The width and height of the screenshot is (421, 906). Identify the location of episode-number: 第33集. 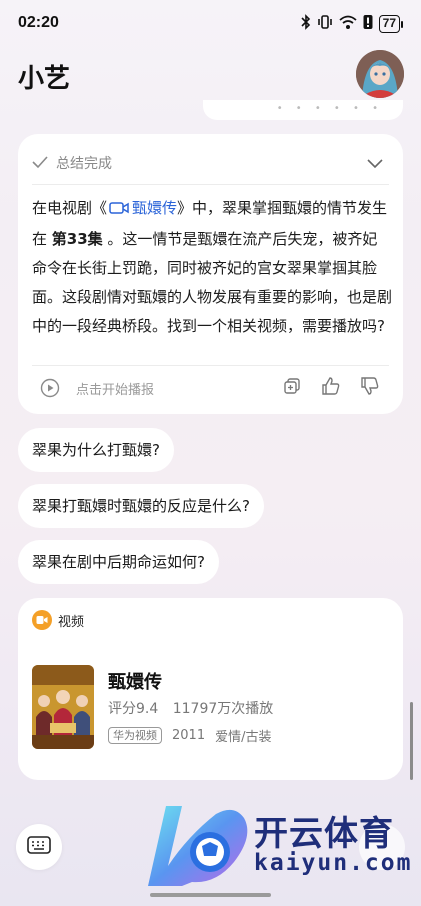
(77, 239).